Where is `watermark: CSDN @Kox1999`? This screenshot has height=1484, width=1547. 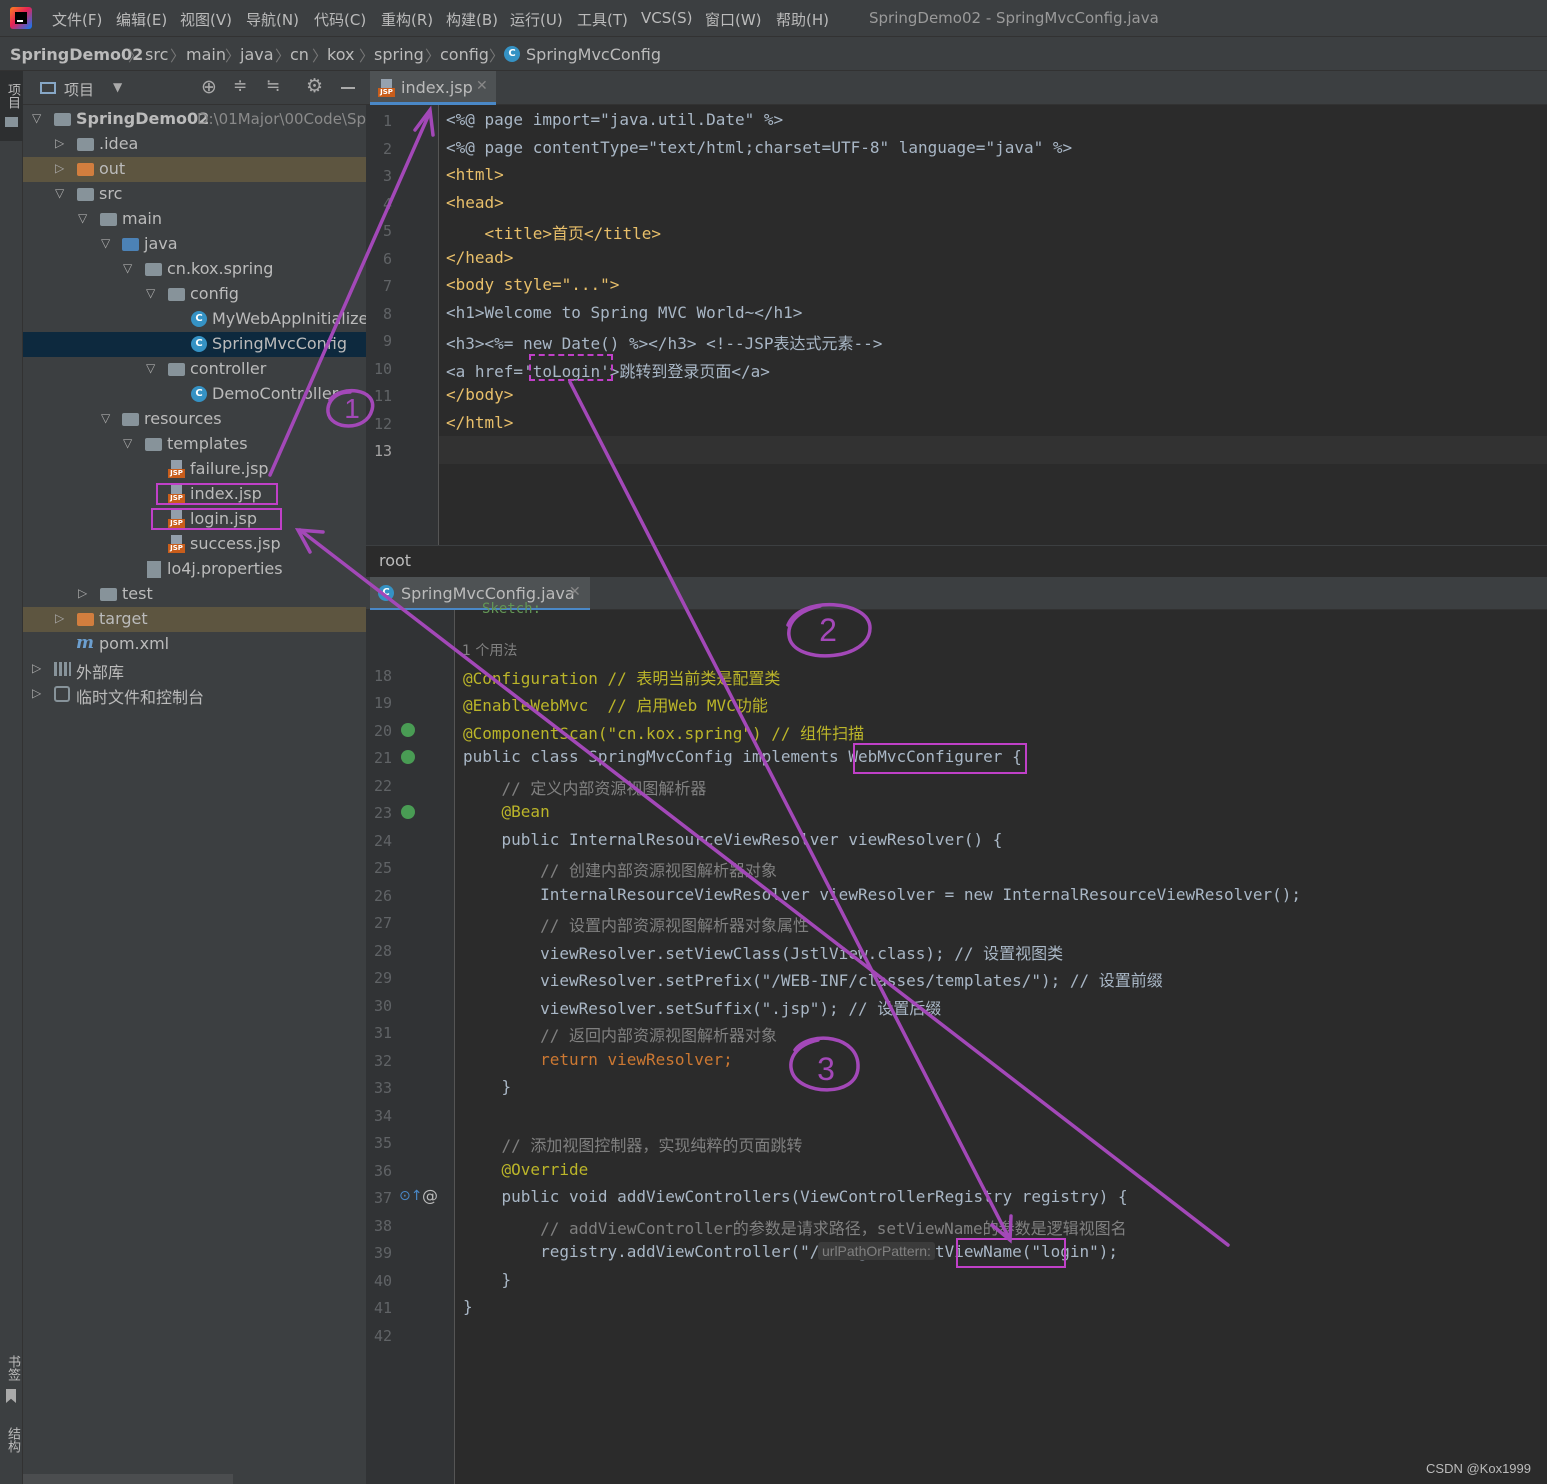 watermark: CSDN @Kox1999 is located at coordinates (1478, 1468).